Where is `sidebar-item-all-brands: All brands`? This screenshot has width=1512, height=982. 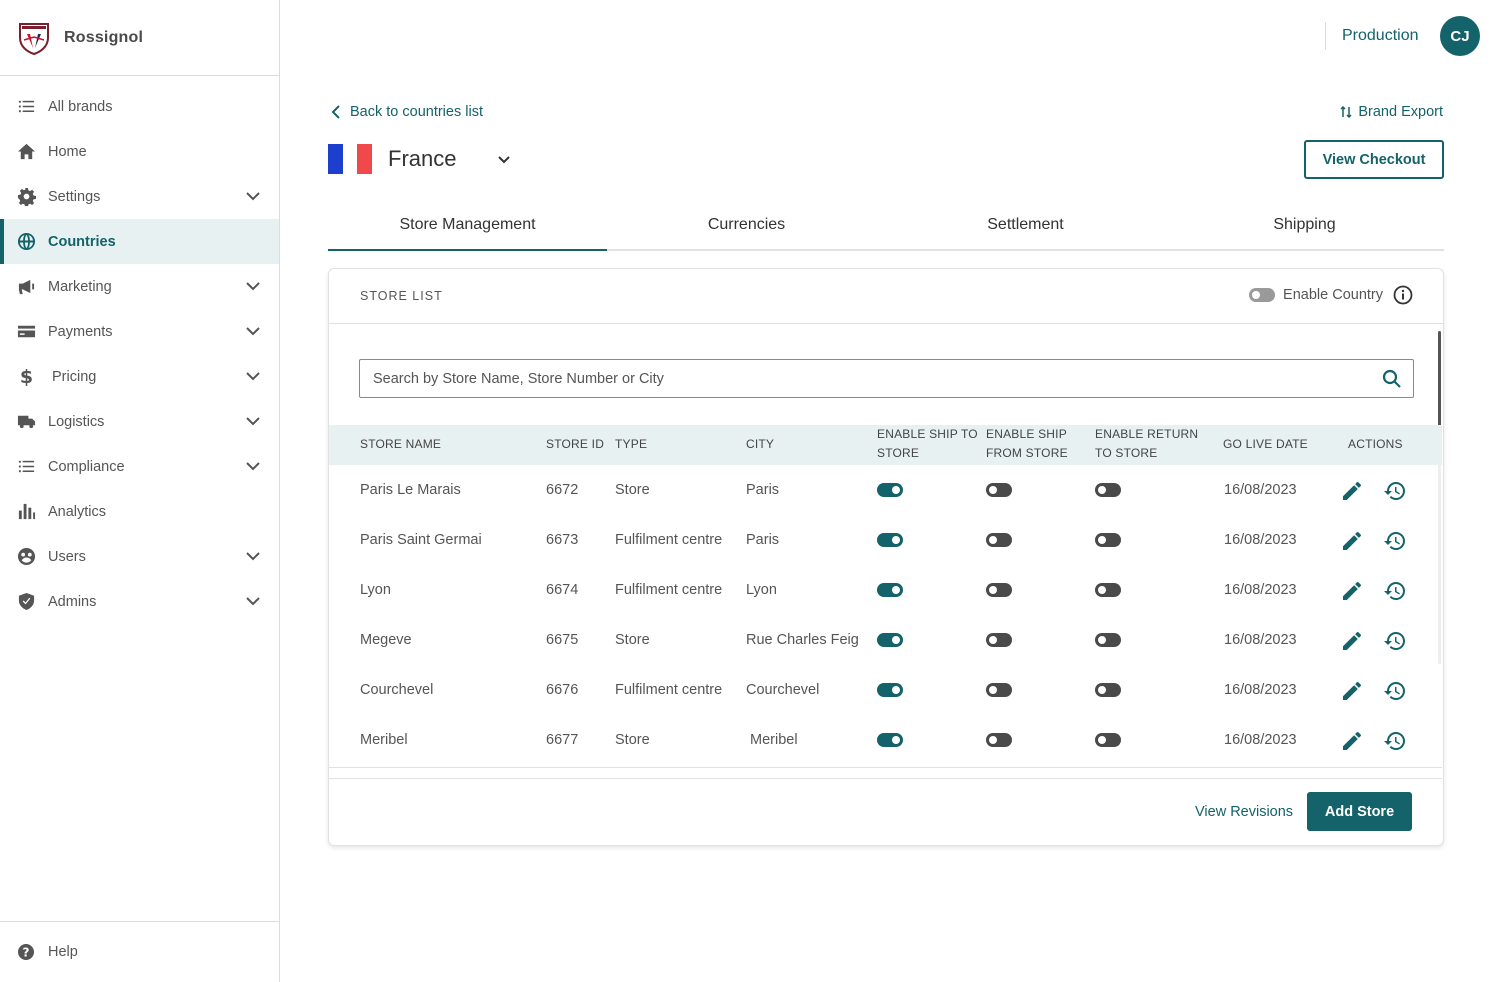
sidebar-item-all-brands: All brands is located at coordinates (139, 106).